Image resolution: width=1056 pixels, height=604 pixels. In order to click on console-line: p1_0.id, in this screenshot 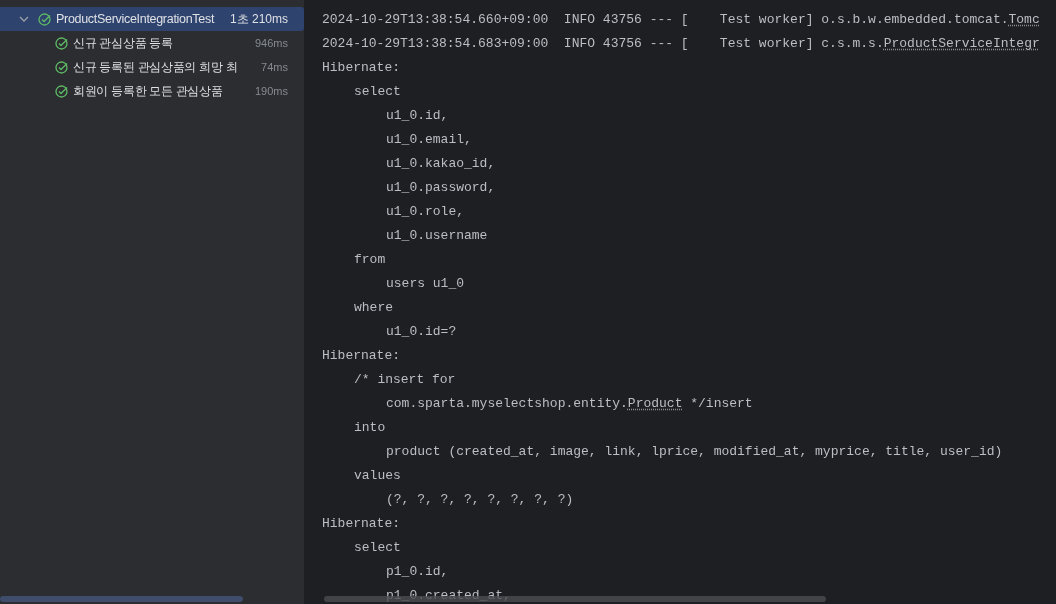, I will do `click(417, 572)`.